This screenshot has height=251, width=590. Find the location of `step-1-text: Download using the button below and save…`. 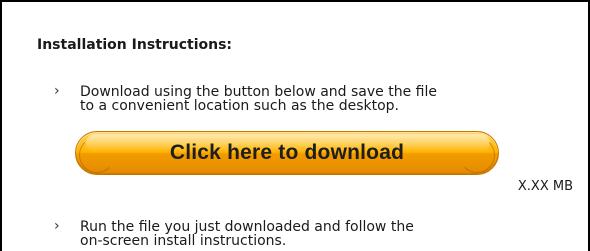

step-1-text: Download using the button below and save… is located at coordinates (258, 99).